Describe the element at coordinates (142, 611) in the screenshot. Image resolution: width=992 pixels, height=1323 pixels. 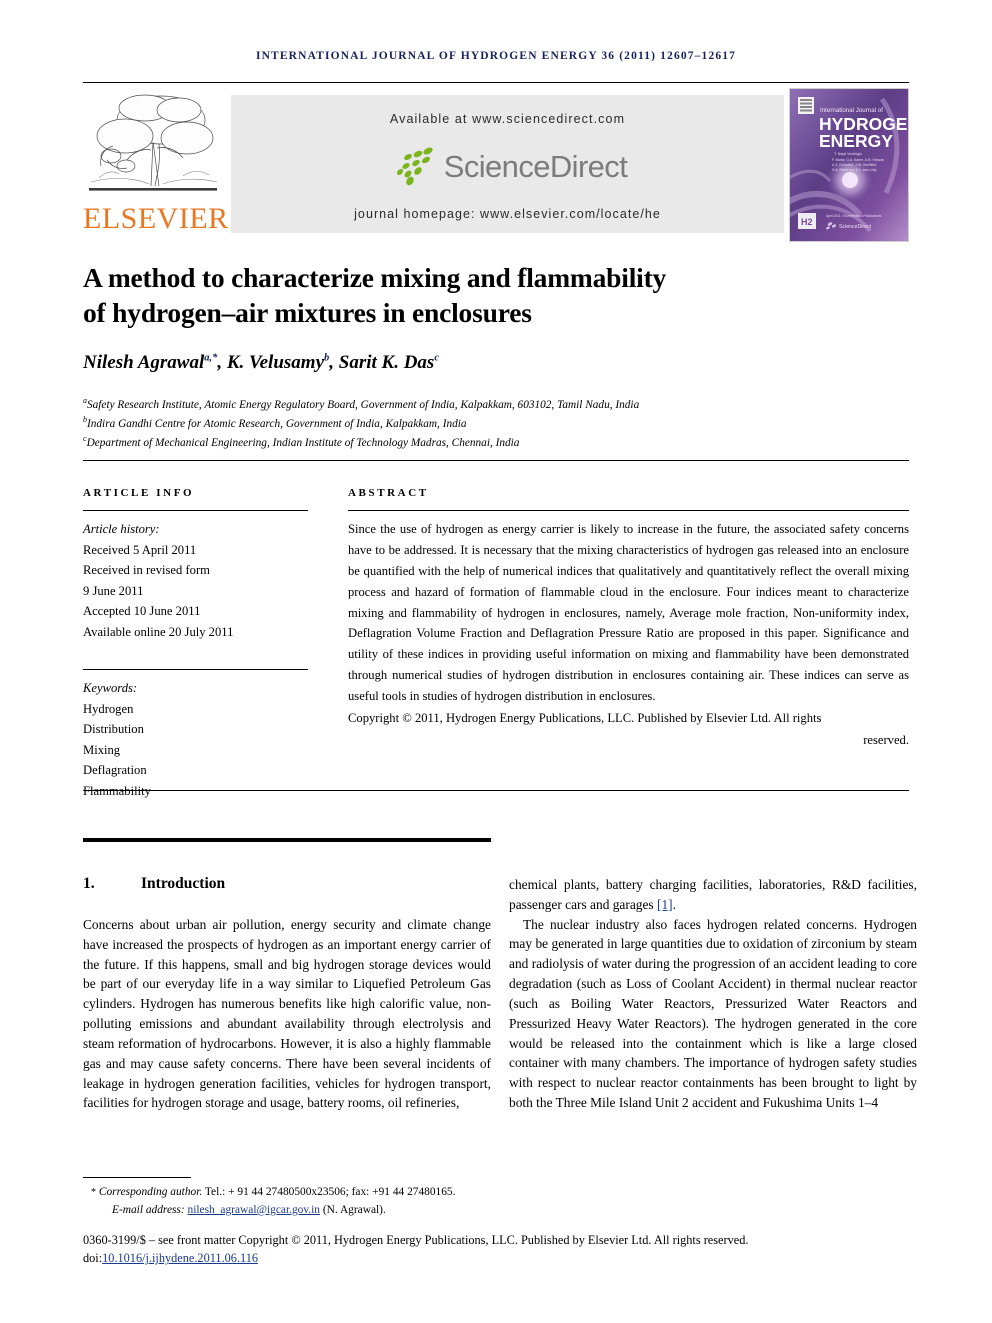
I see `history-item: Accepted 10 June 2011` at that location.